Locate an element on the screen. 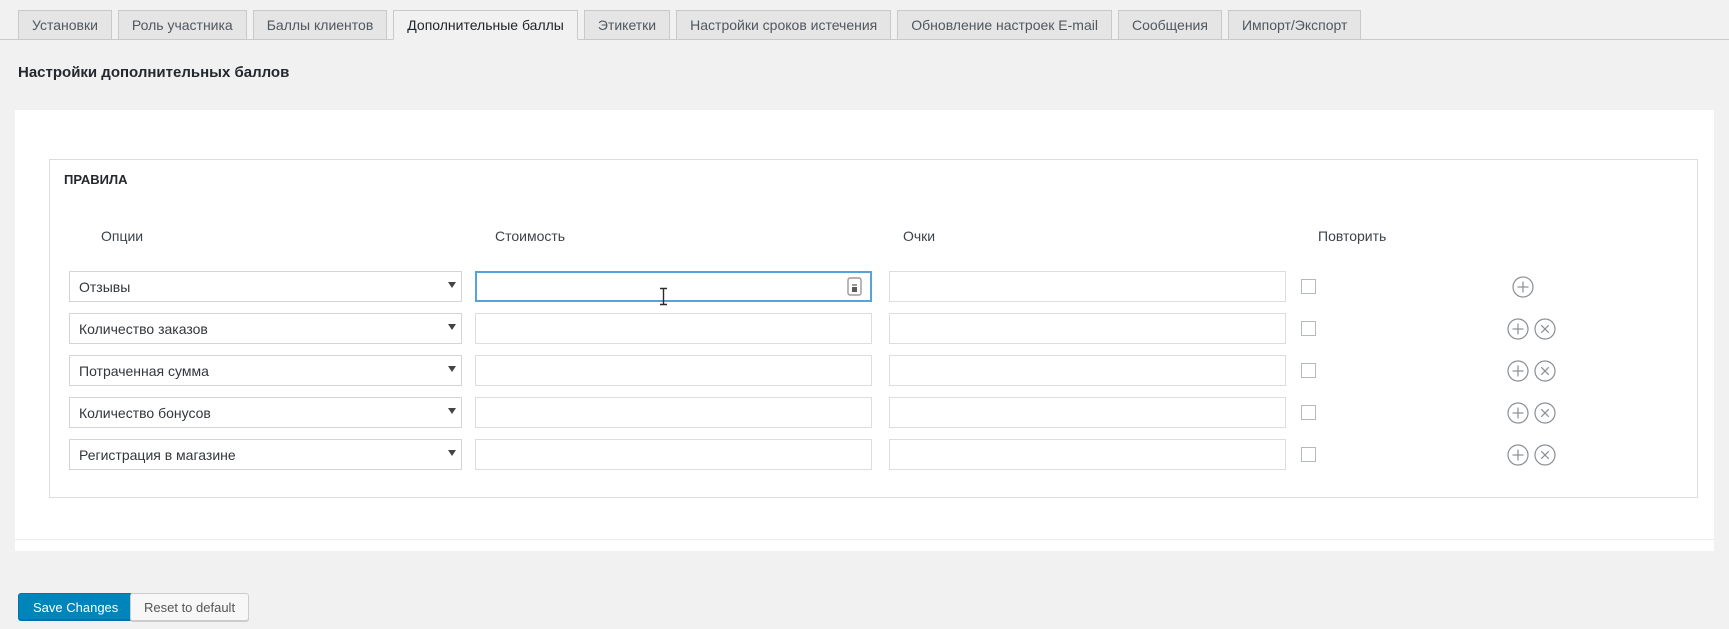 Image resolution: width=1729 pixels, height=629 pixels. column-header-options: Опции is located at coordinates (122, 236).